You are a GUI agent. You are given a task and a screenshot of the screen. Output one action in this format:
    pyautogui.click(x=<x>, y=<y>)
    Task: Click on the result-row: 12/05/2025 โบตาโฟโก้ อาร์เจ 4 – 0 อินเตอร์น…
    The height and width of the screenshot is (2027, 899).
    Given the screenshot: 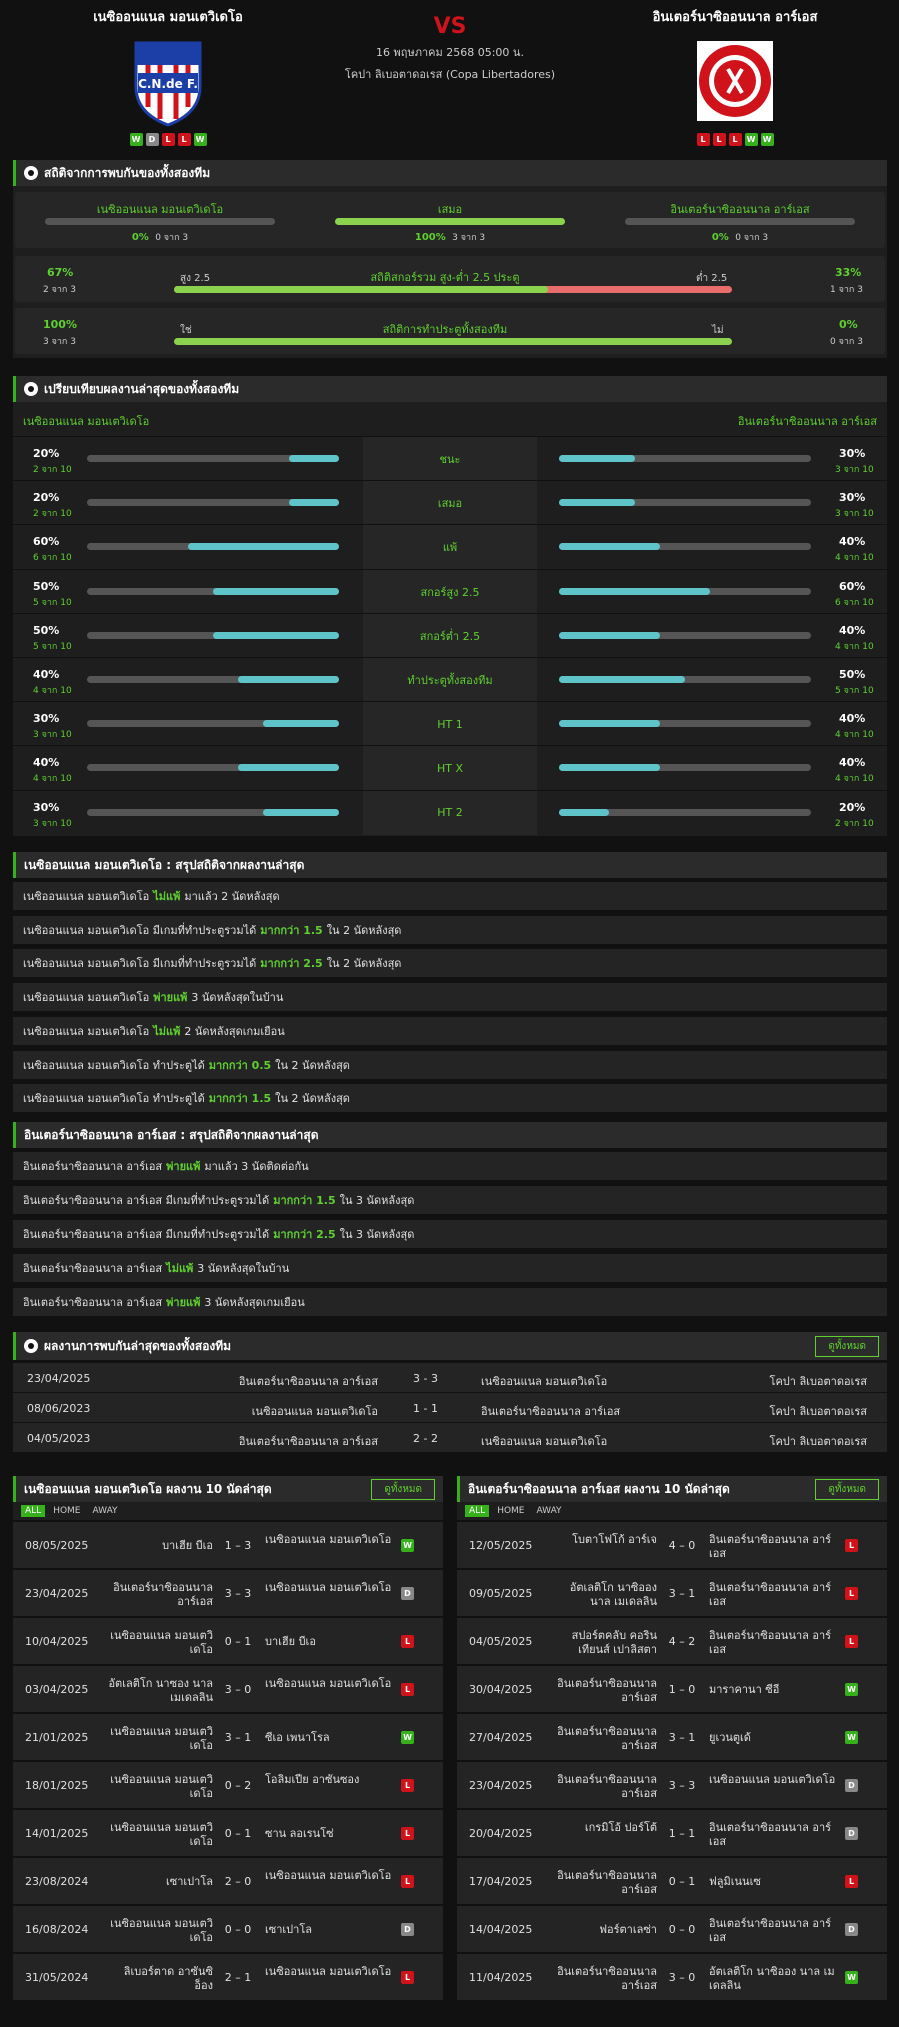 What is the action you would take?
    pyautogui.click(x=672, y=1544)
    